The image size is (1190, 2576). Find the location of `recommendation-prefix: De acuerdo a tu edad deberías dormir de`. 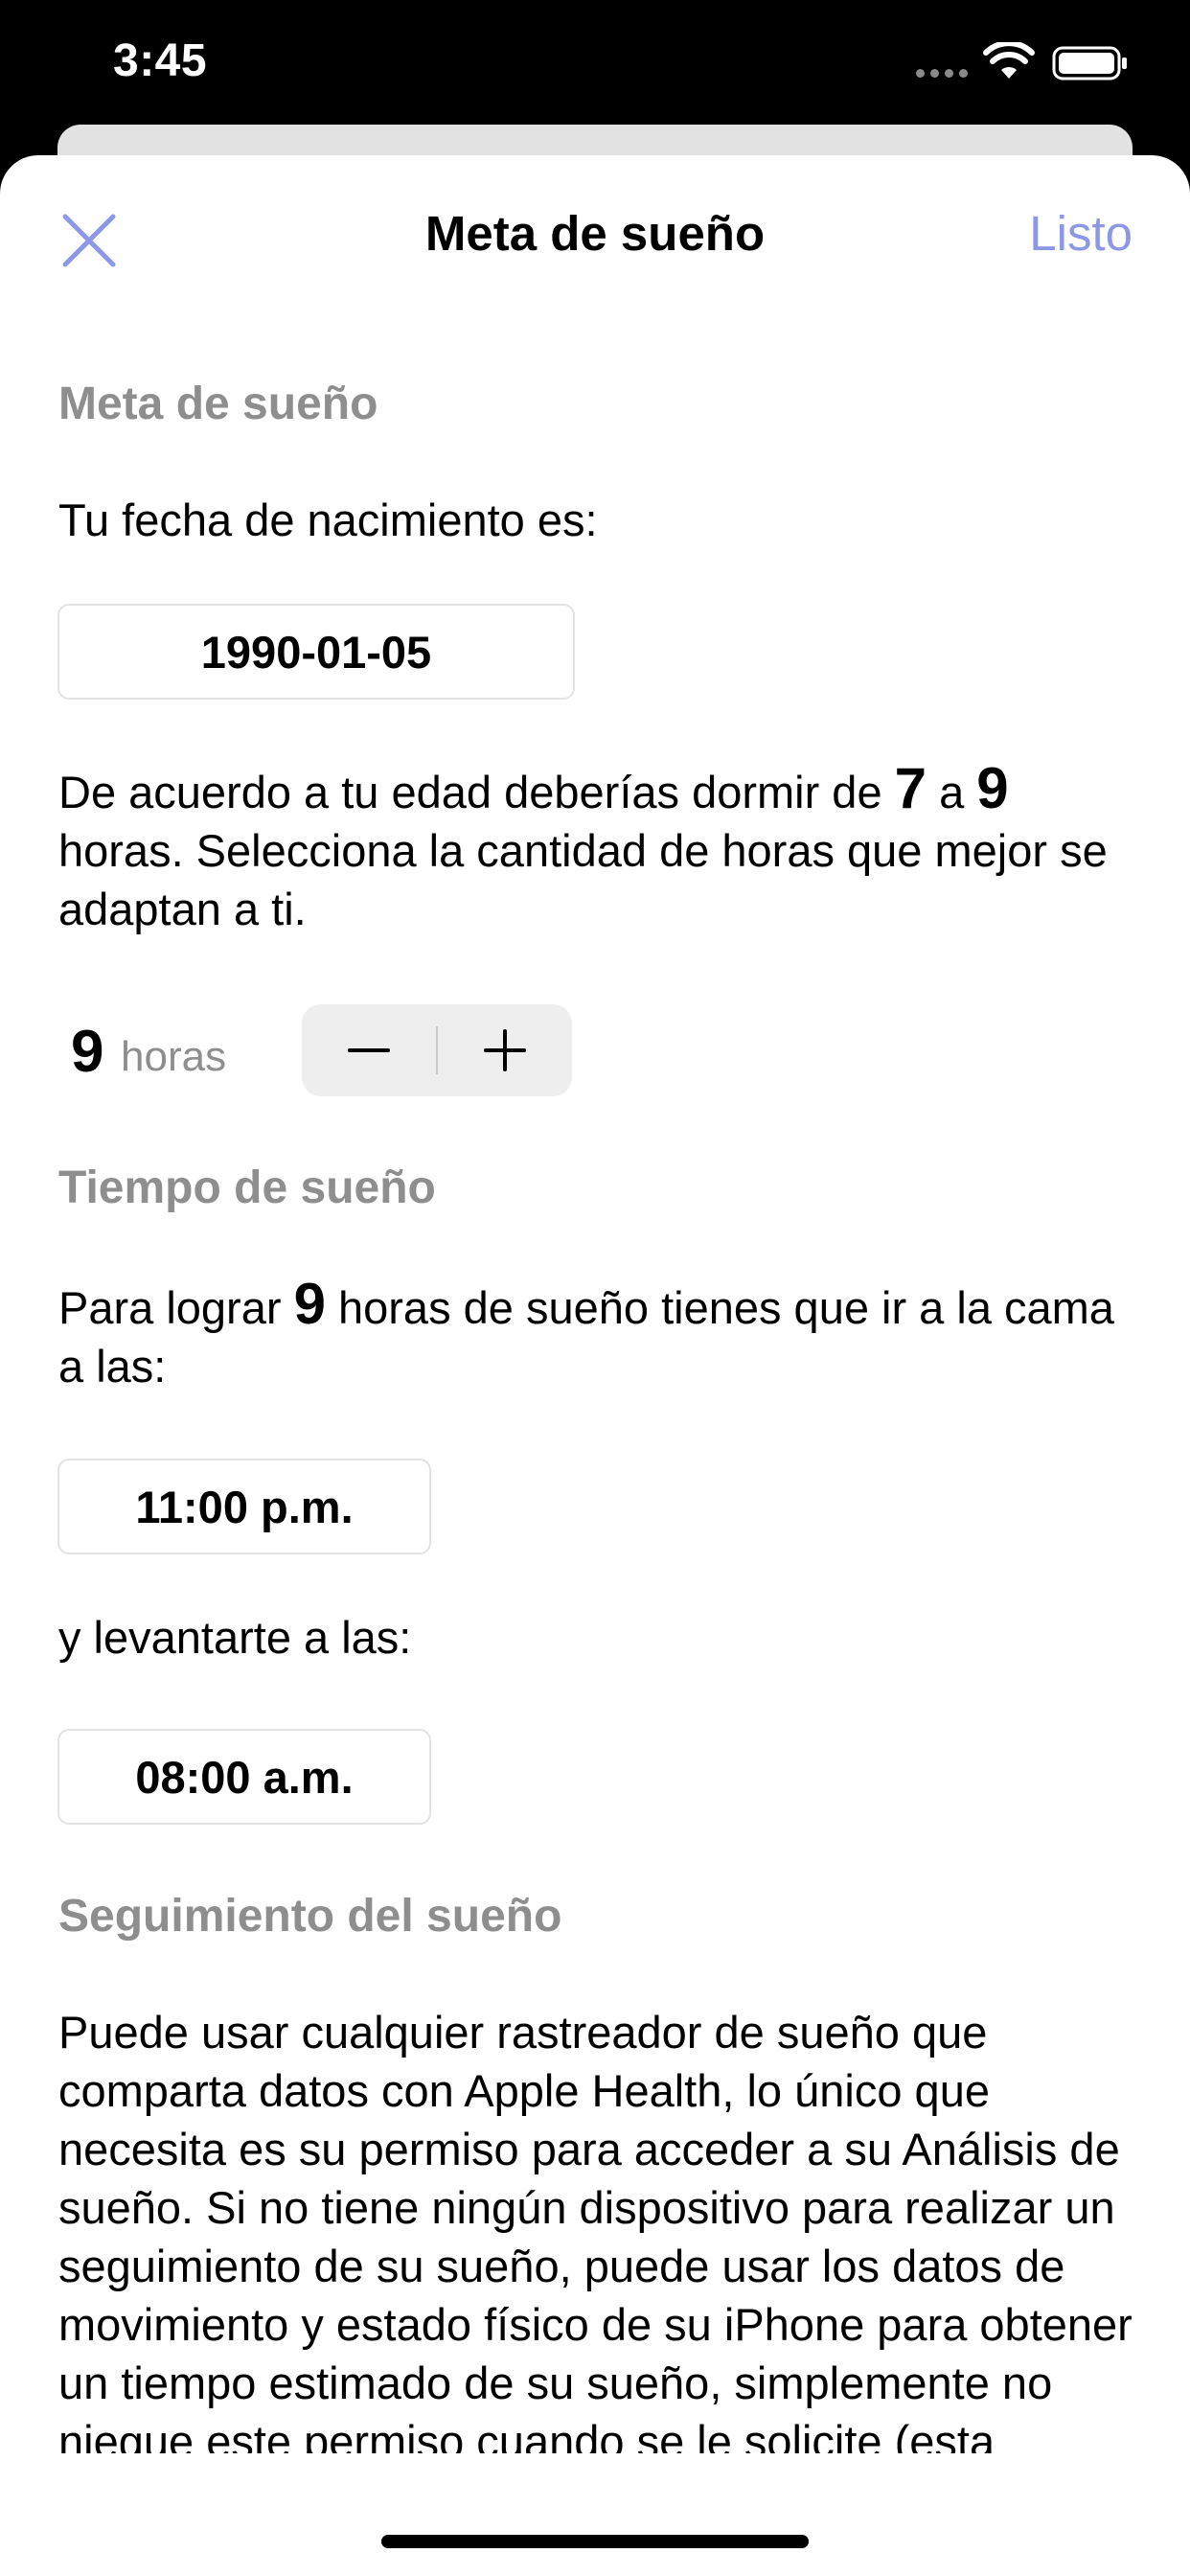

recommendation-prefix: De acuerdo a tu edad deberías dormir de is located at coordinates (476, 792).